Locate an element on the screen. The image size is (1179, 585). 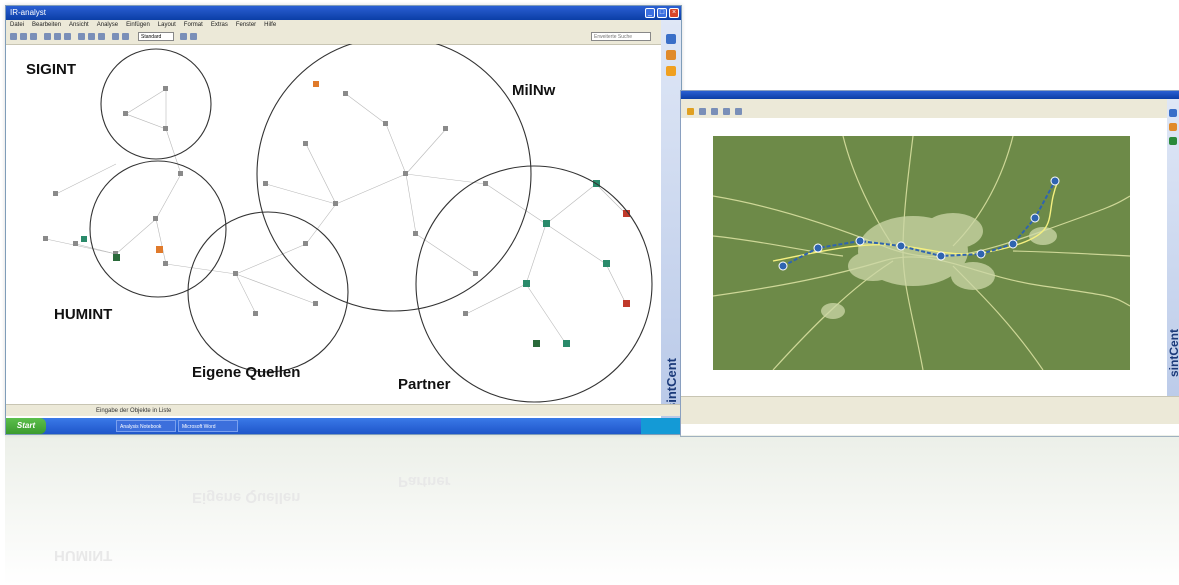
map-view is located at coordinates (921, 253).